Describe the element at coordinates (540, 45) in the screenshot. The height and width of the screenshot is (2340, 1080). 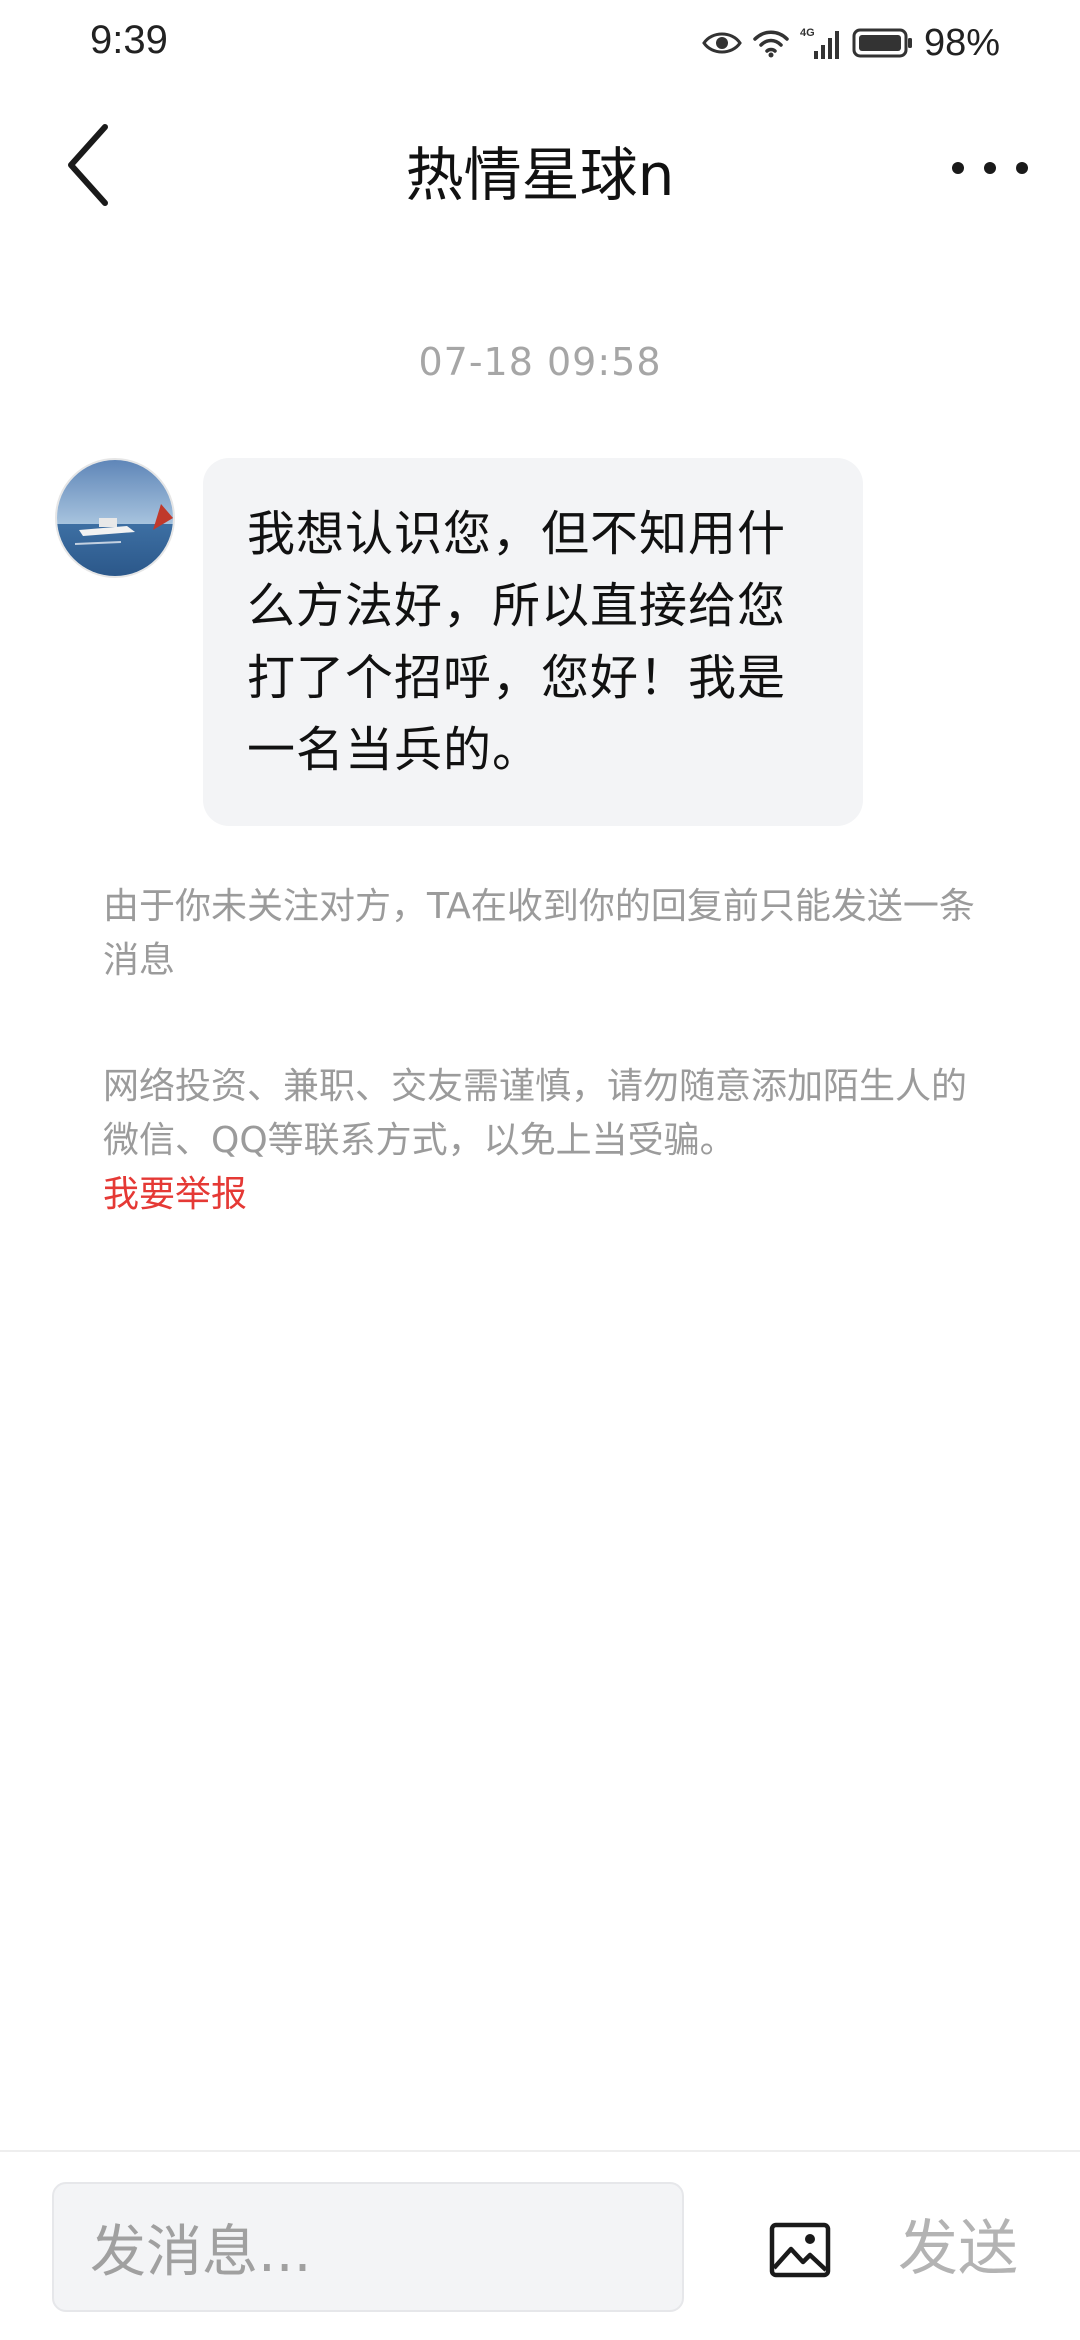
I see `status-bar: 9:39 4G 98%` at that location.